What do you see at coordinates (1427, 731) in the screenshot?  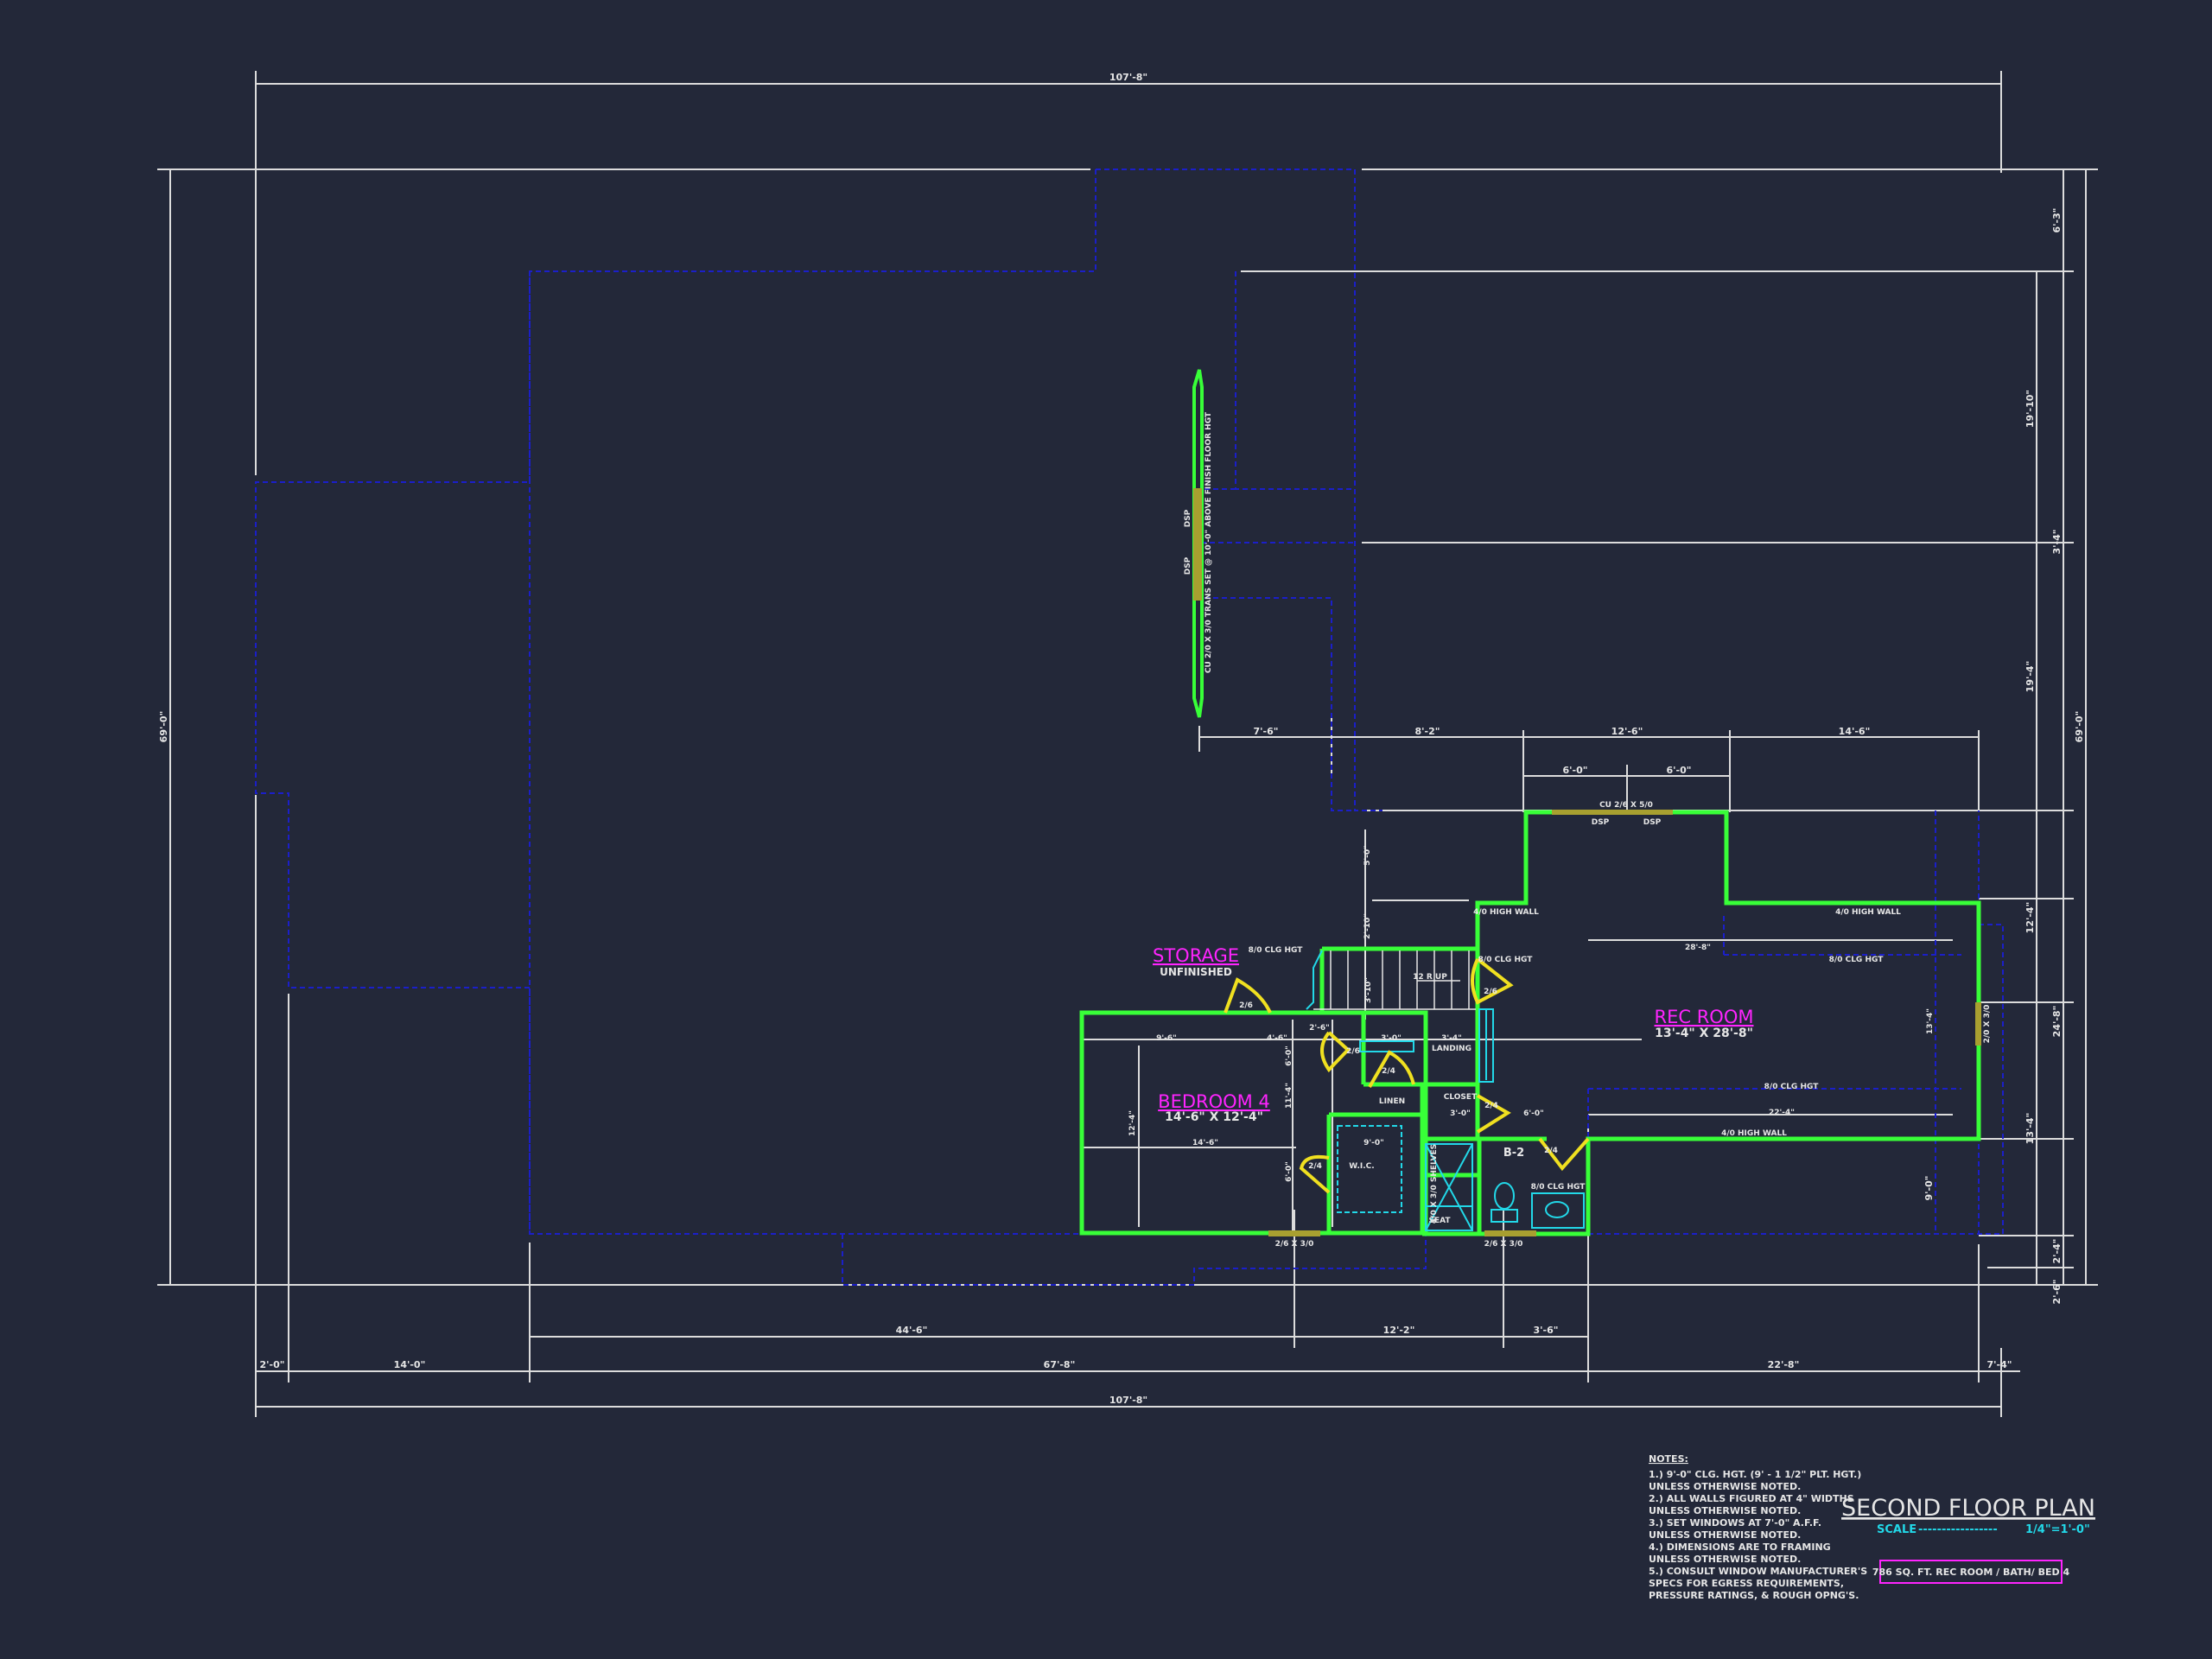 I see `dim-upper-1: 8'-2"` at bounding box center [1427, 731].